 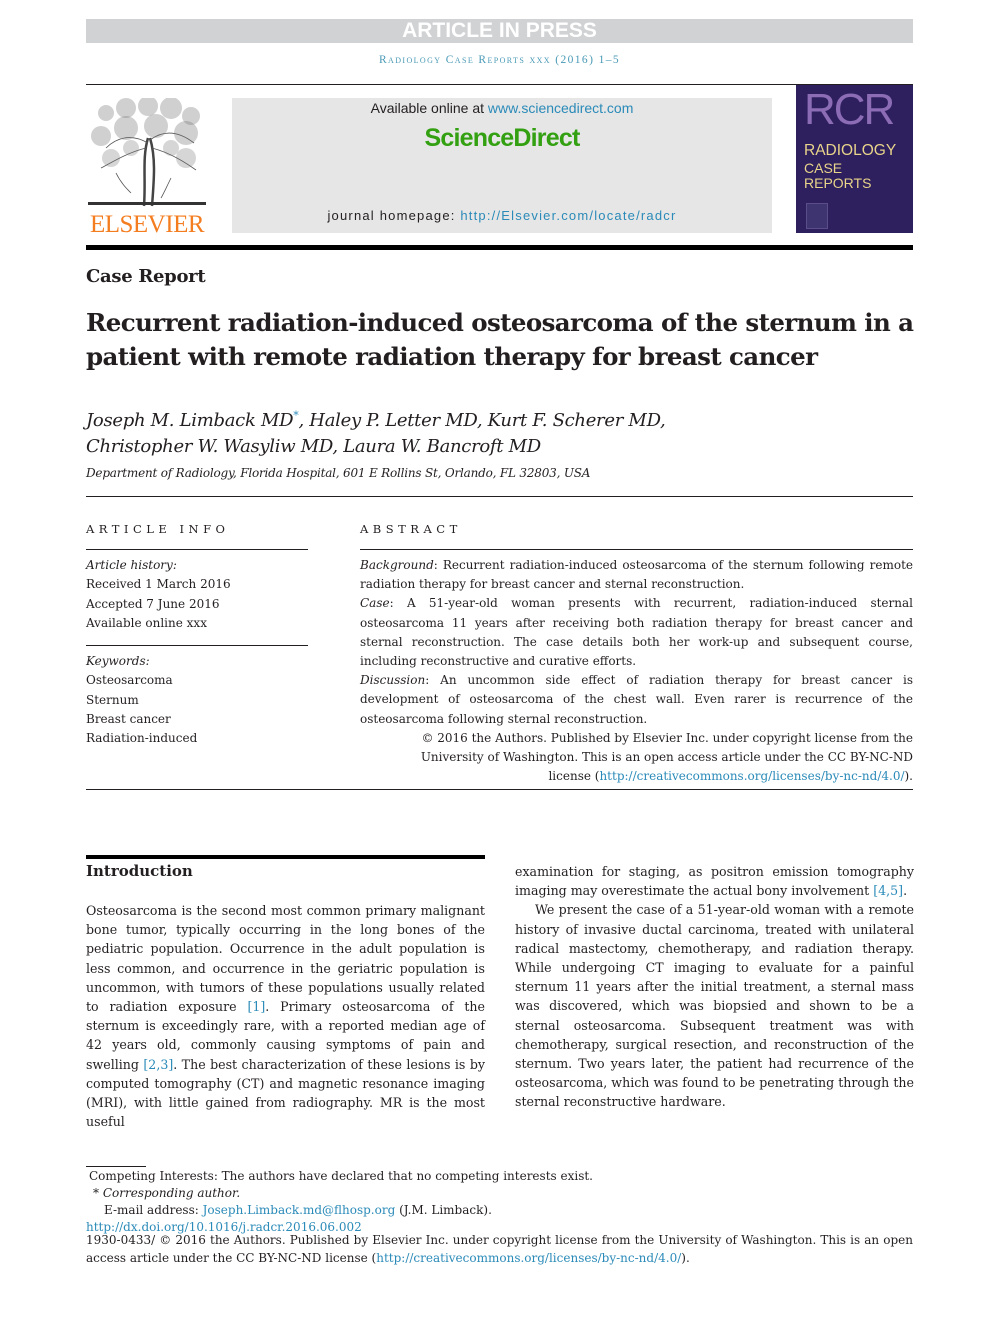 What do you see at coordinates (129, 680) in the screenshot?
I see `keyword: Osteosarcoma` at bounding box center [129, 680].